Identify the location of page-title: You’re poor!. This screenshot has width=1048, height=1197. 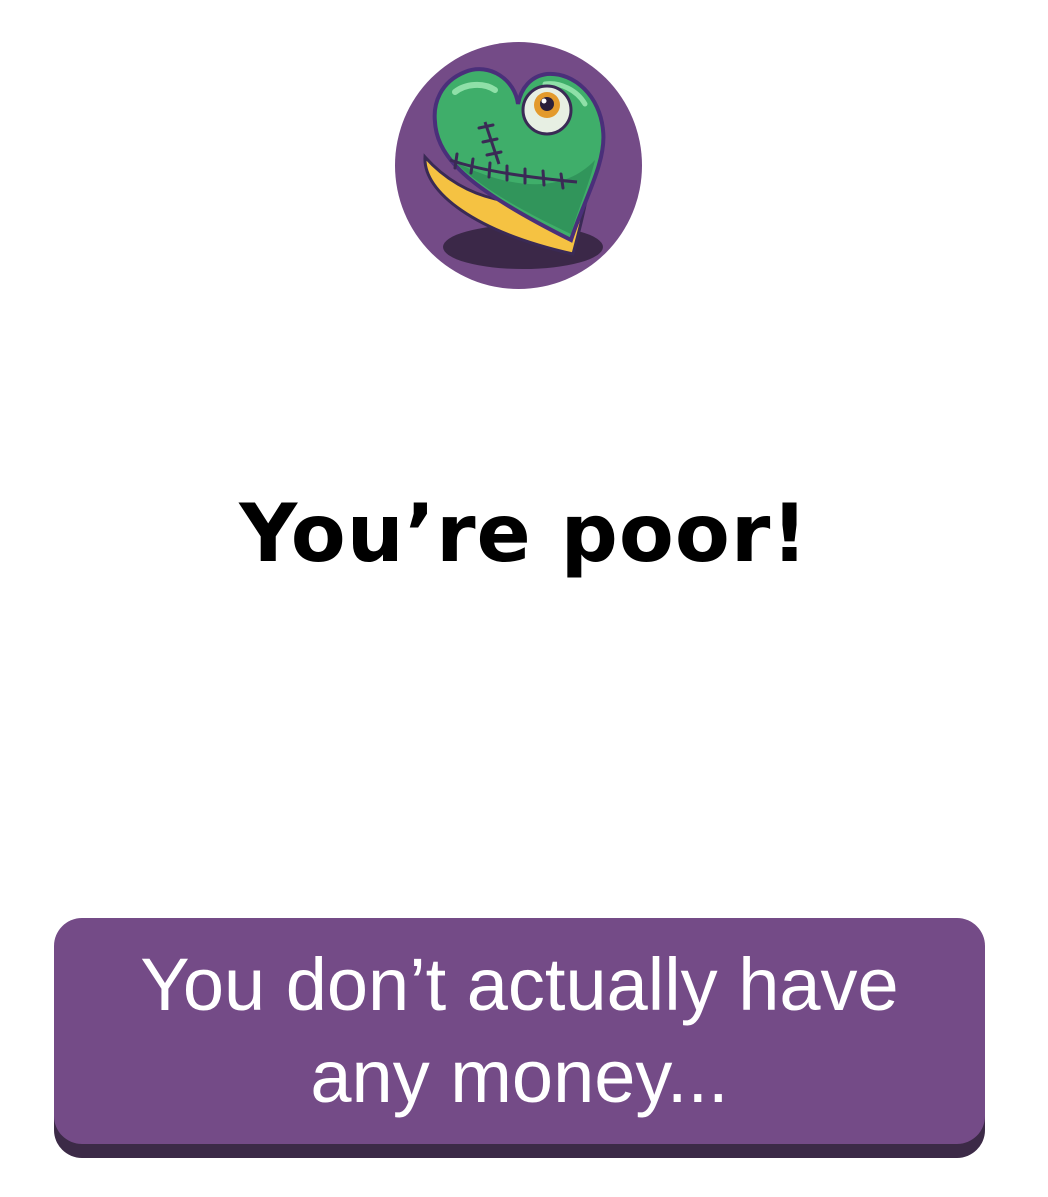
(524, 533).